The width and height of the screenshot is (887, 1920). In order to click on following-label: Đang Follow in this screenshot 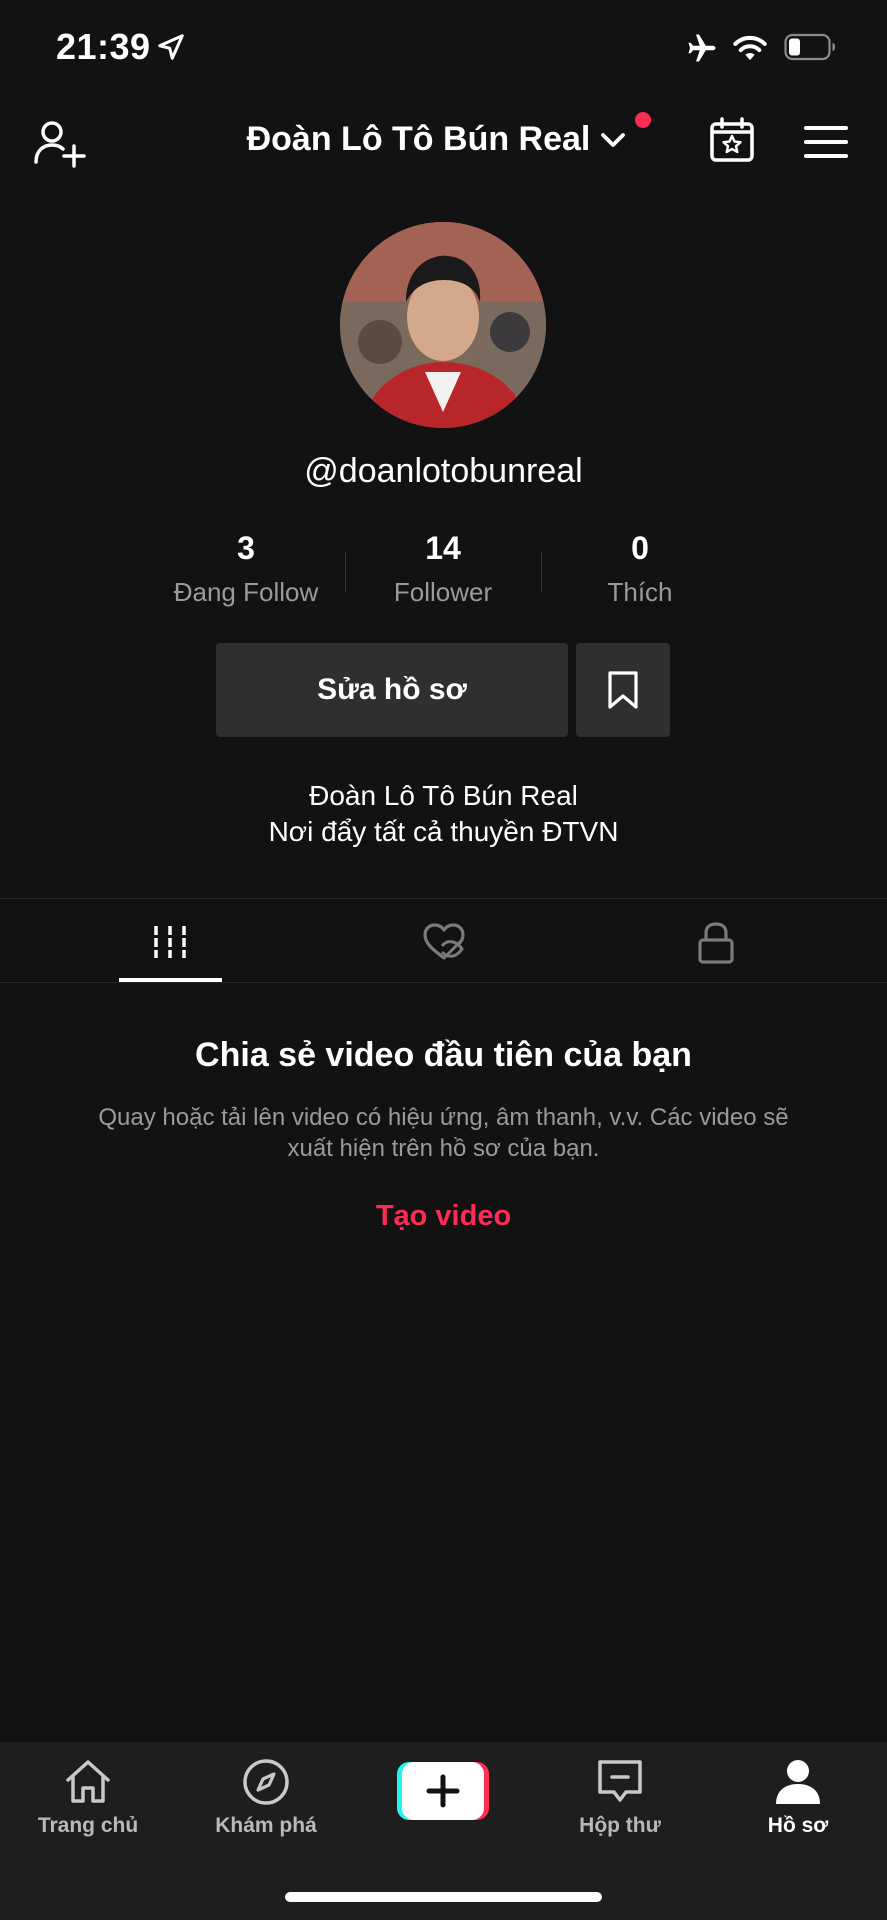, I will do `click(246, 592)`.